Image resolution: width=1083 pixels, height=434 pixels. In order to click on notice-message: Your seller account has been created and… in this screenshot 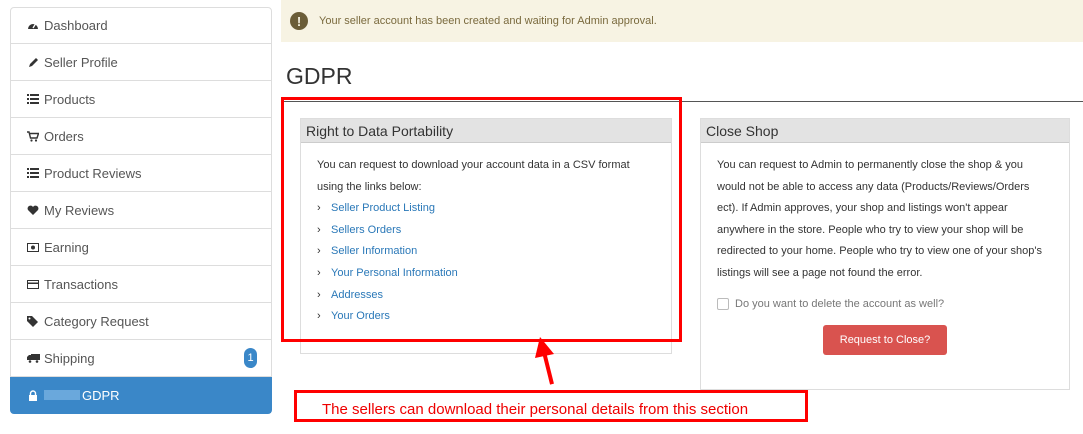, I will do `click(488, 21)`.